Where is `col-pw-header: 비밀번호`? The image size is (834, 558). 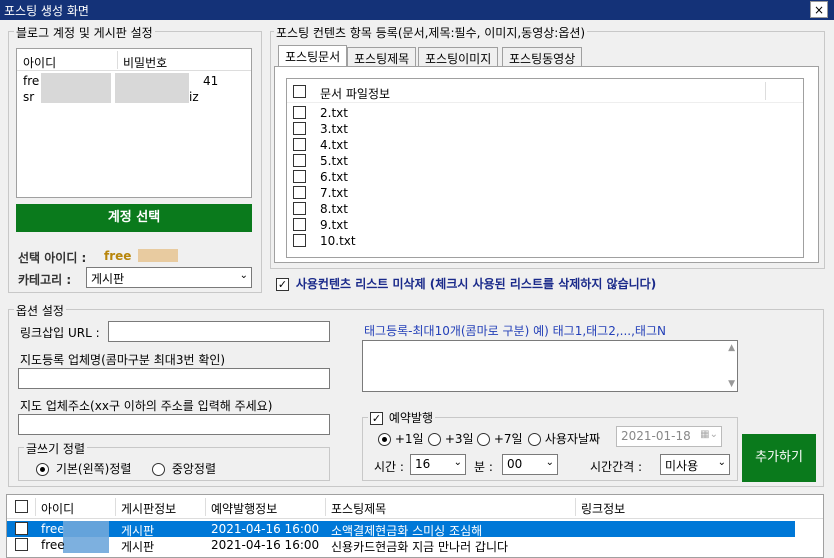 col-pw-header: 비밀번호 is located at coordinates (145, 62).